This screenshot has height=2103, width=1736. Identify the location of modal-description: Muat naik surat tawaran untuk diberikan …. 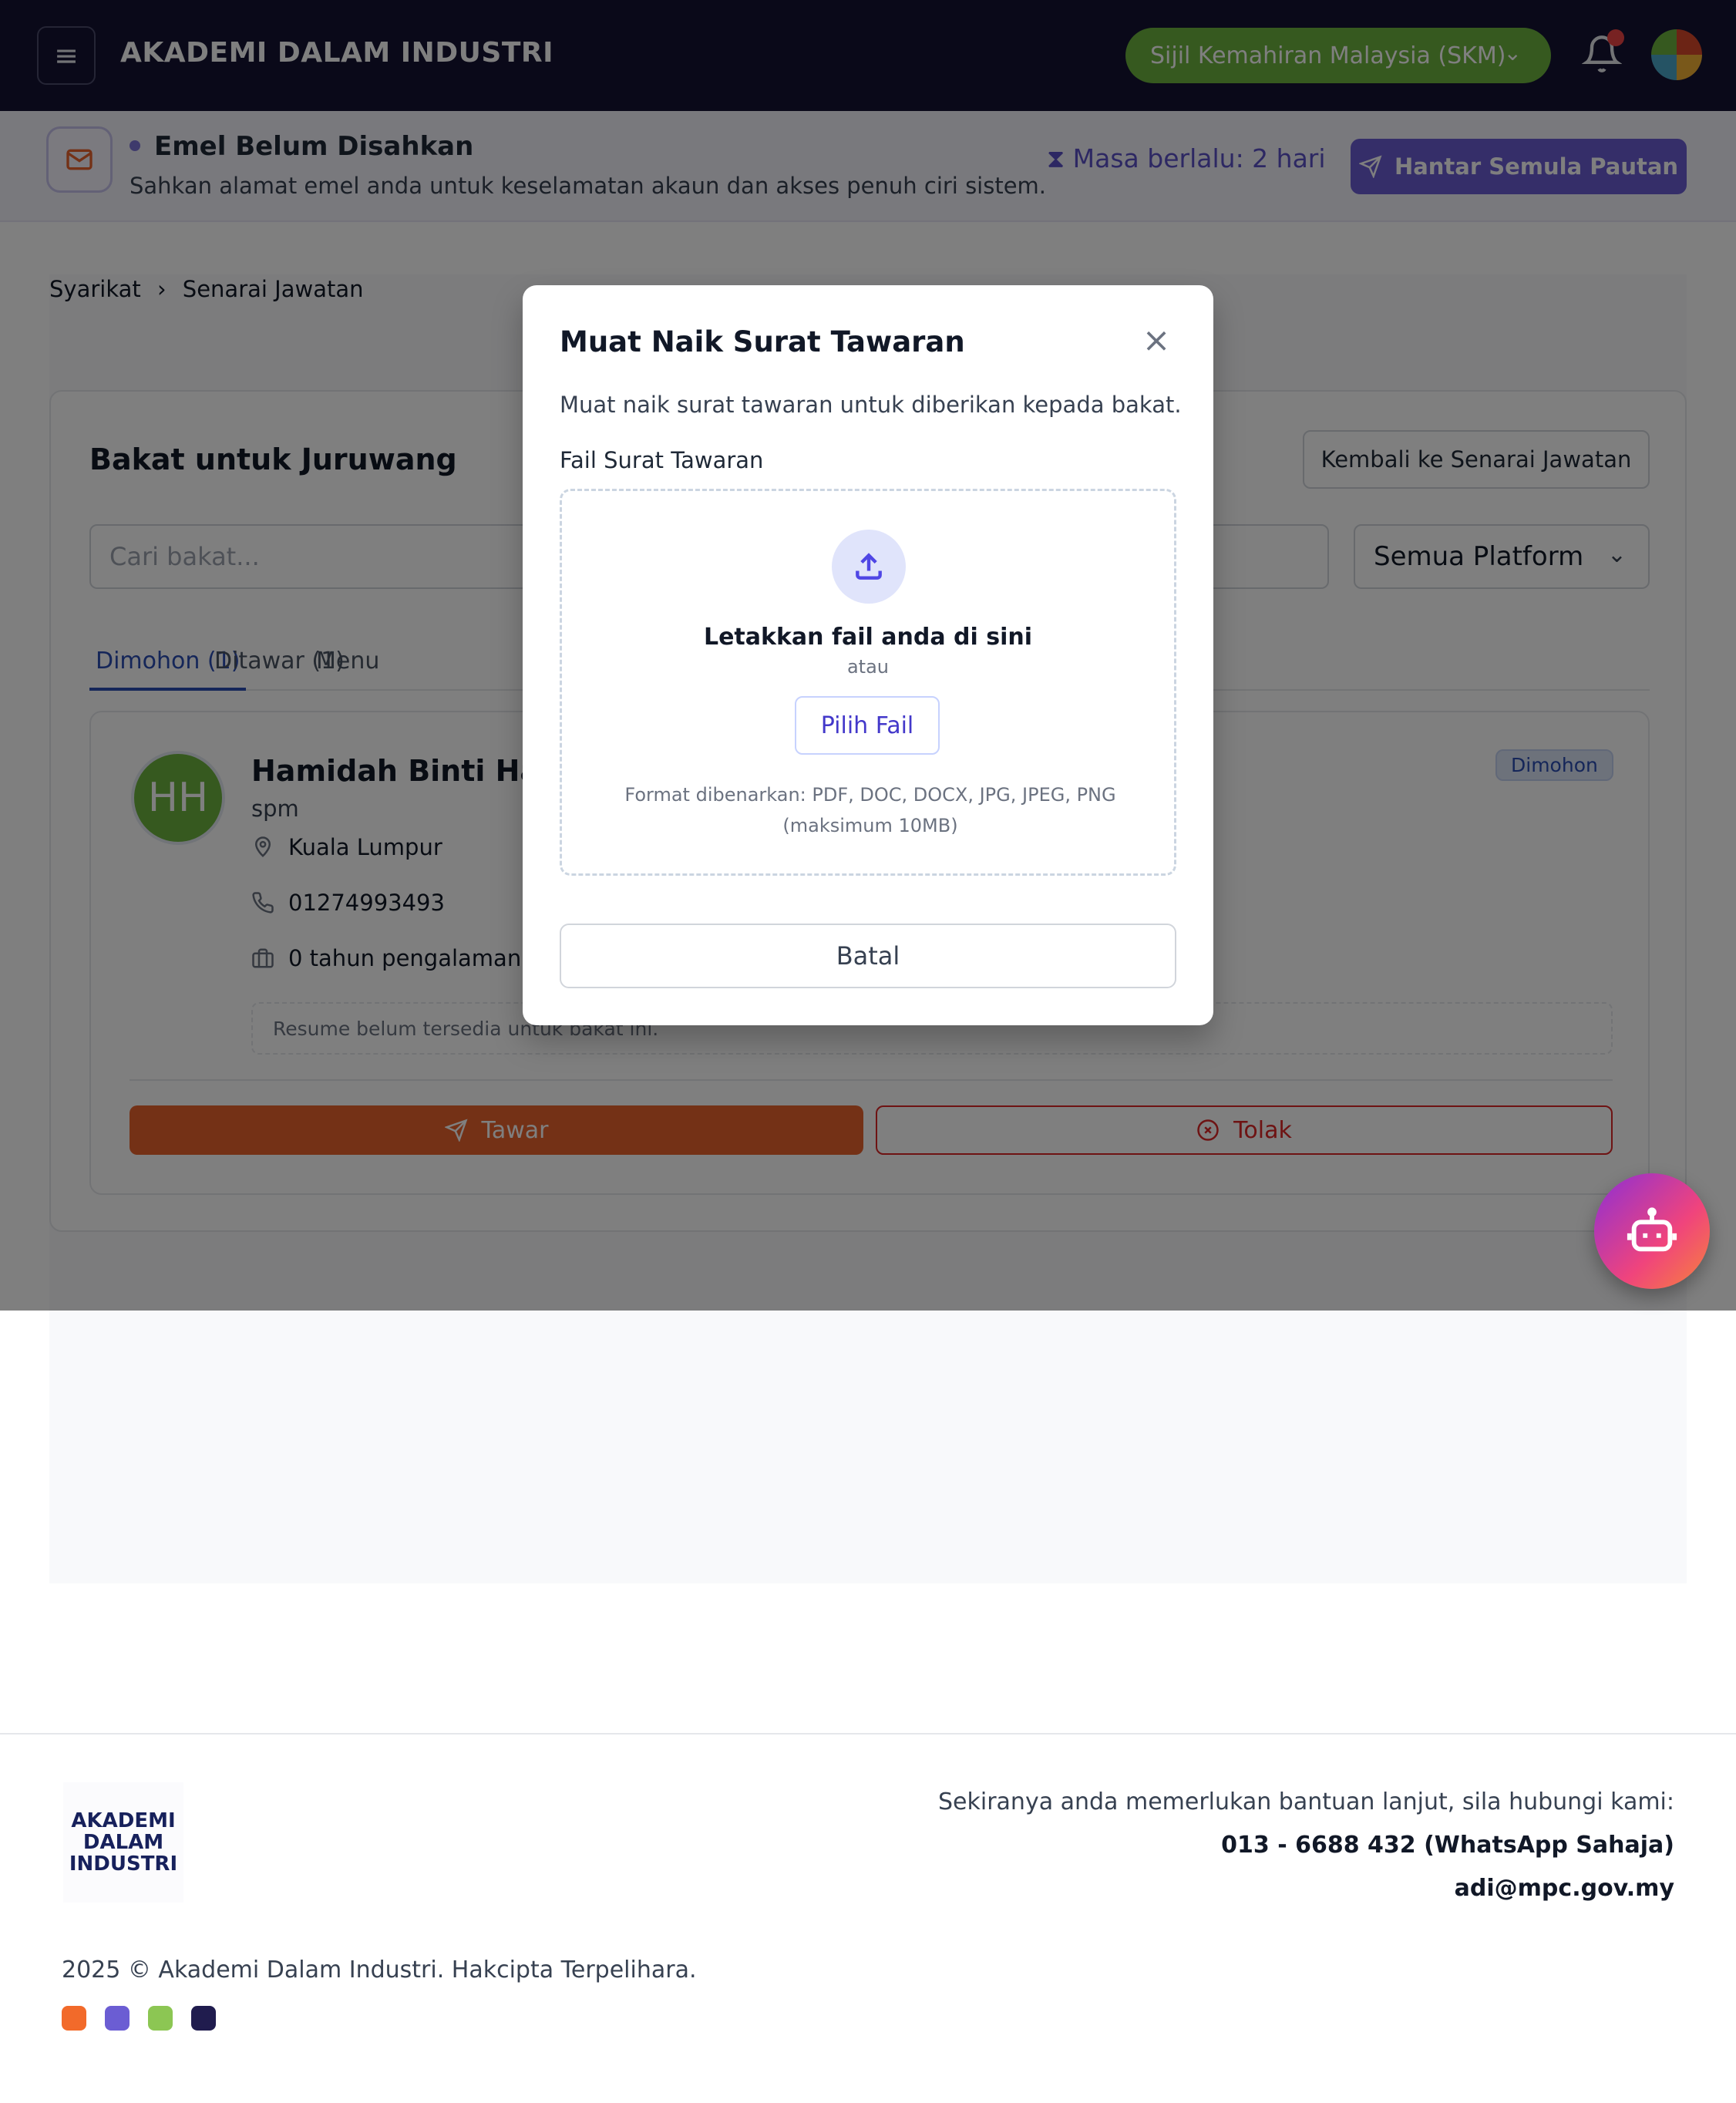
(871, 405).